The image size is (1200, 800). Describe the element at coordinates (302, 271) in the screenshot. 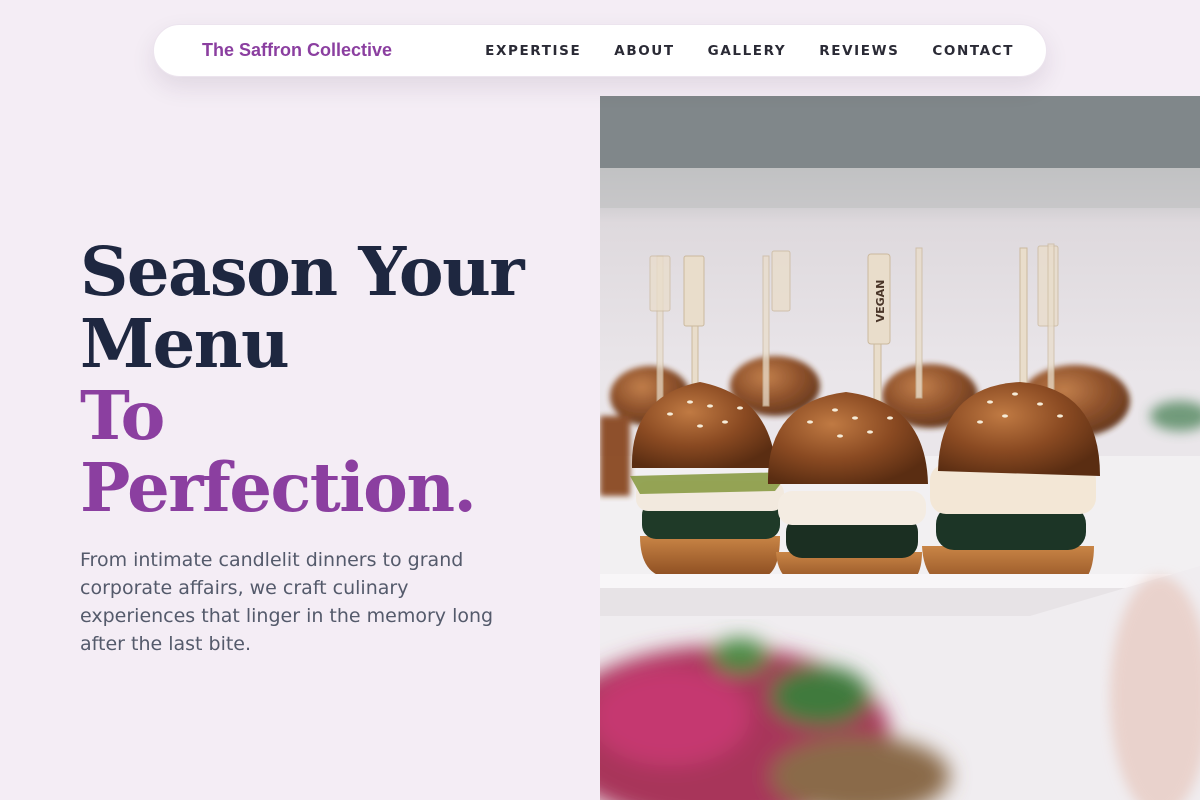

I see `hero-title-line-1: Season Your` at that location.